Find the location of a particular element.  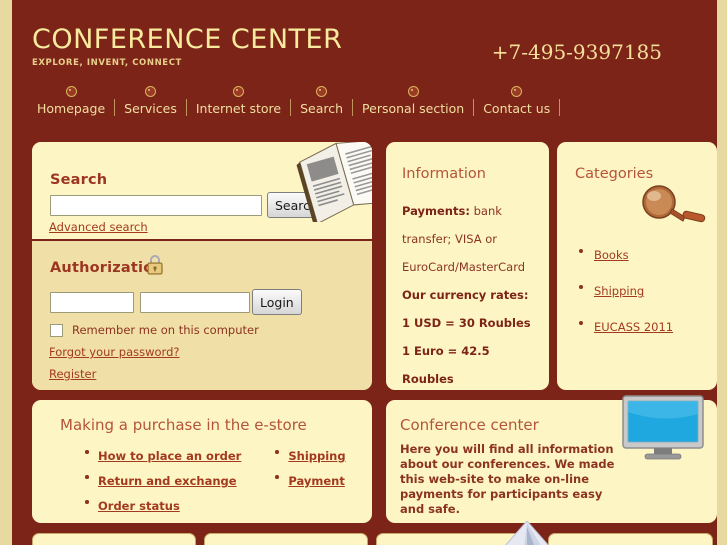

currency-rates-heading: Our currency rates: is located at coordinates (465, 295).